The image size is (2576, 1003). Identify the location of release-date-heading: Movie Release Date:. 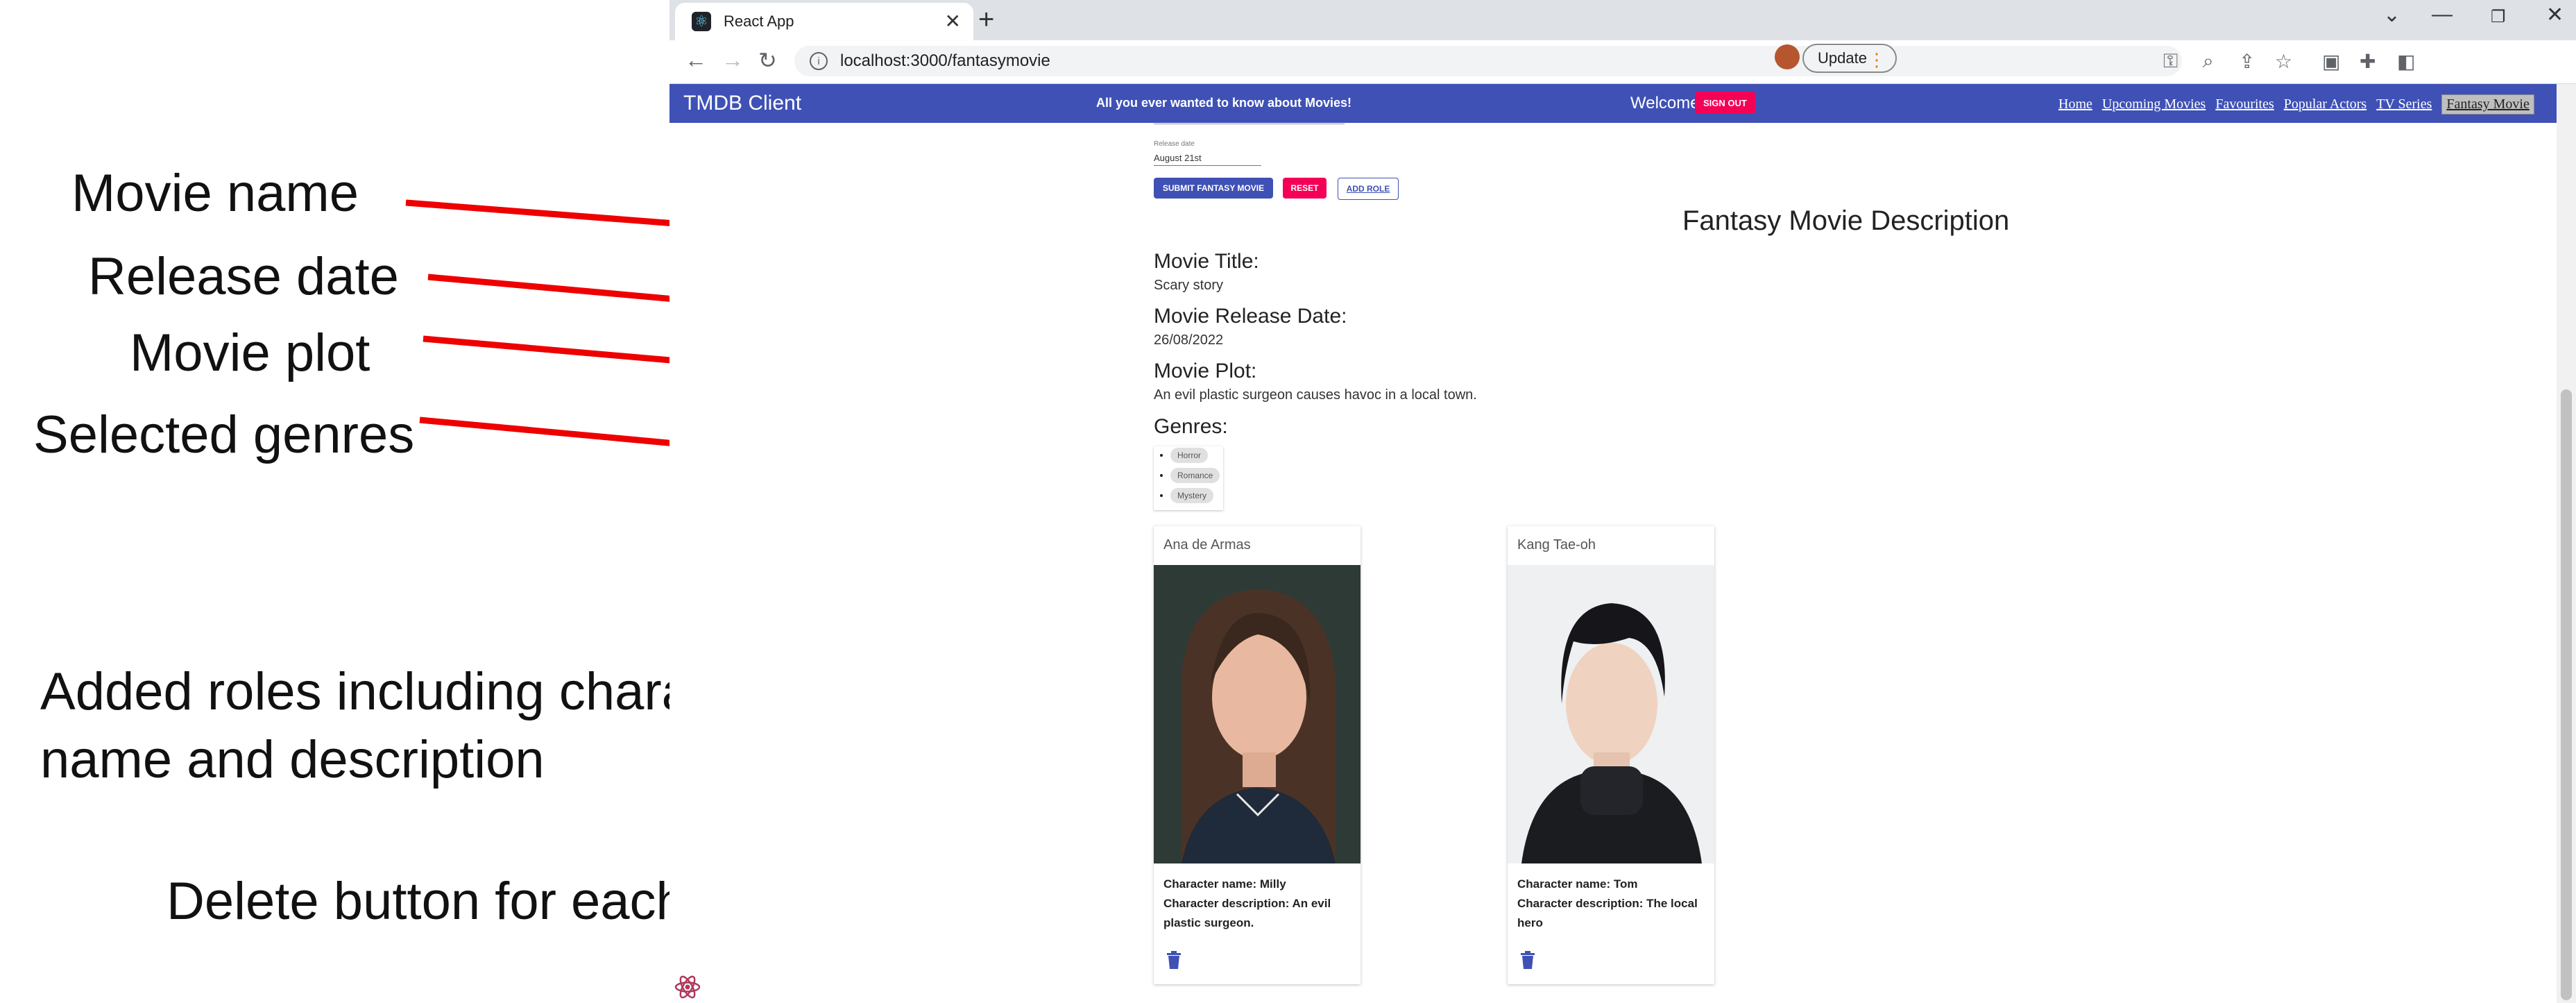
(1250, 316).